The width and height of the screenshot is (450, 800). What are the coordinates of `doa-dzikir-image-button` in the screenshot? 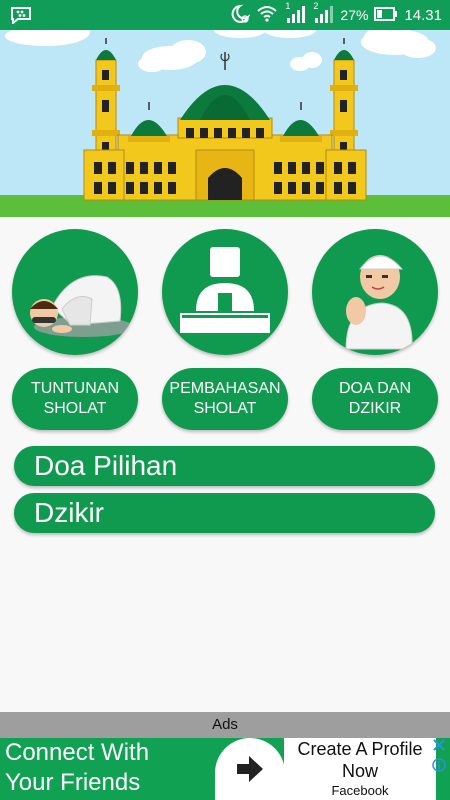 It's located at (375, 292).